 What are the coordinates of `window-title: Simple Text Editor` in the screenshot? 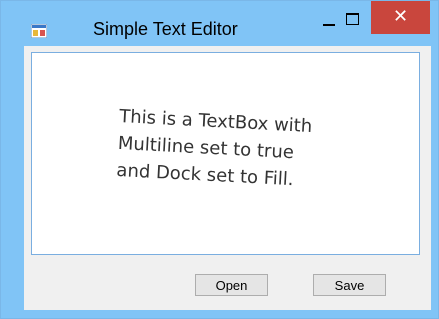 It's located at (165, 29).